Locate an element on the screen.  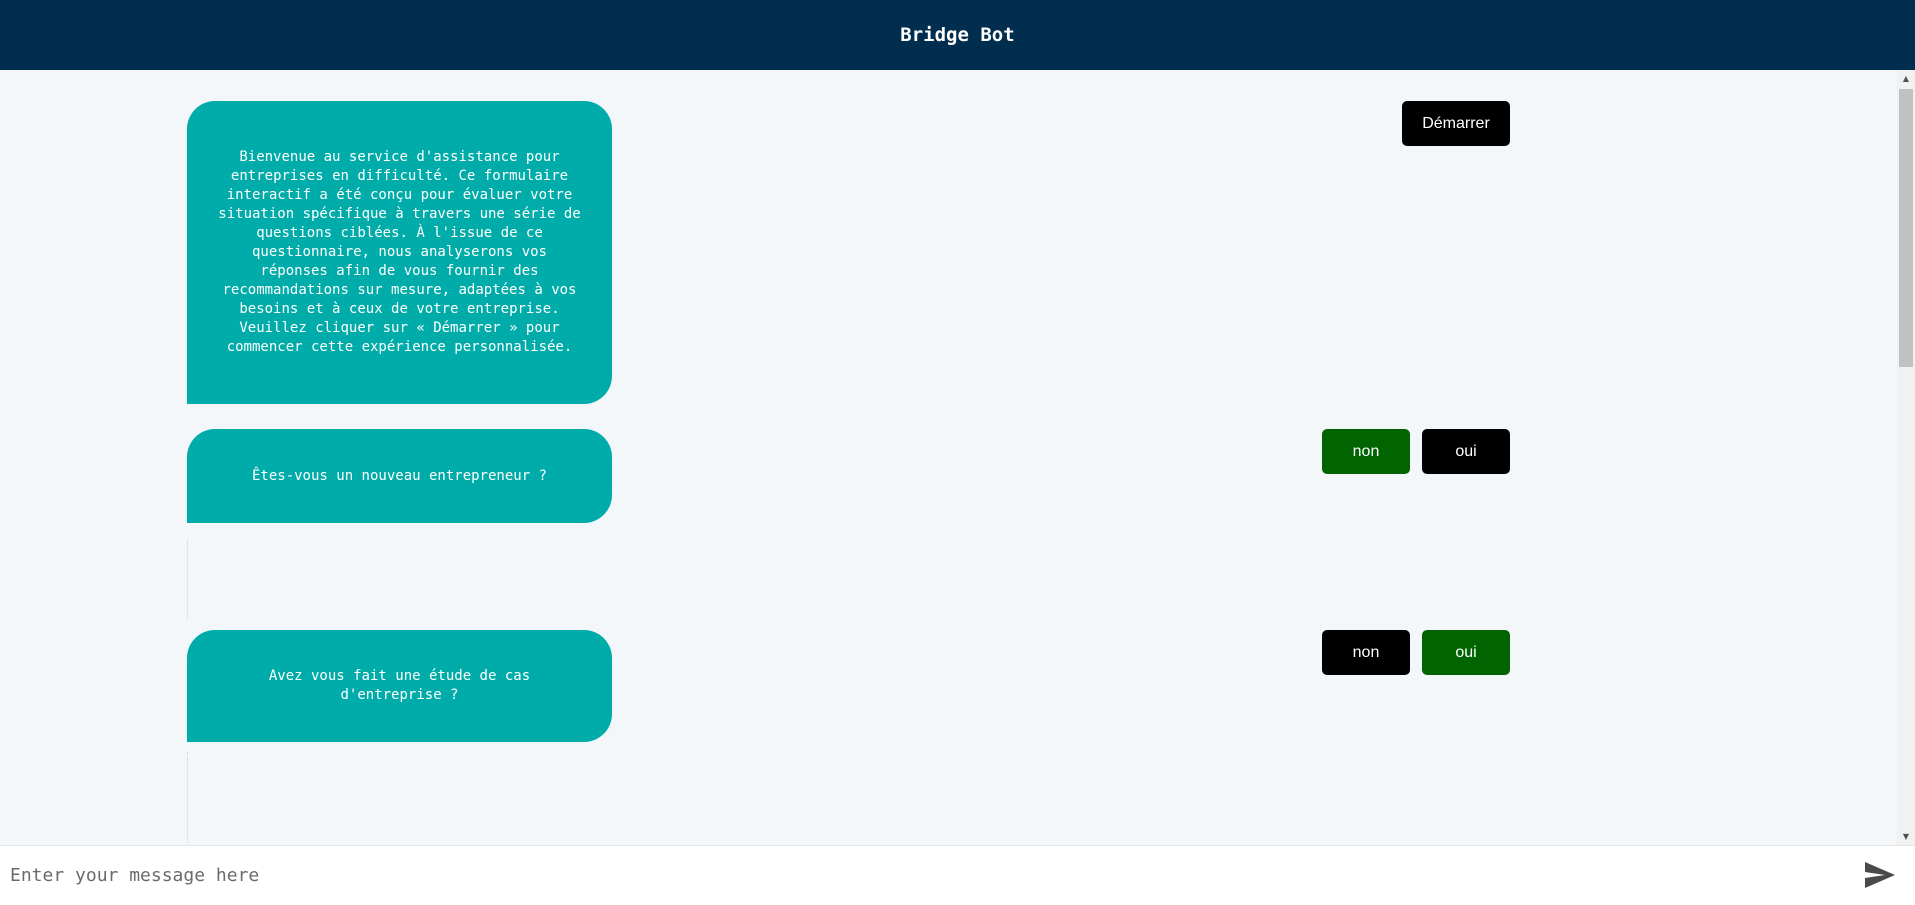
app-header: Bridge Bot is located at coordinates (957, 35).